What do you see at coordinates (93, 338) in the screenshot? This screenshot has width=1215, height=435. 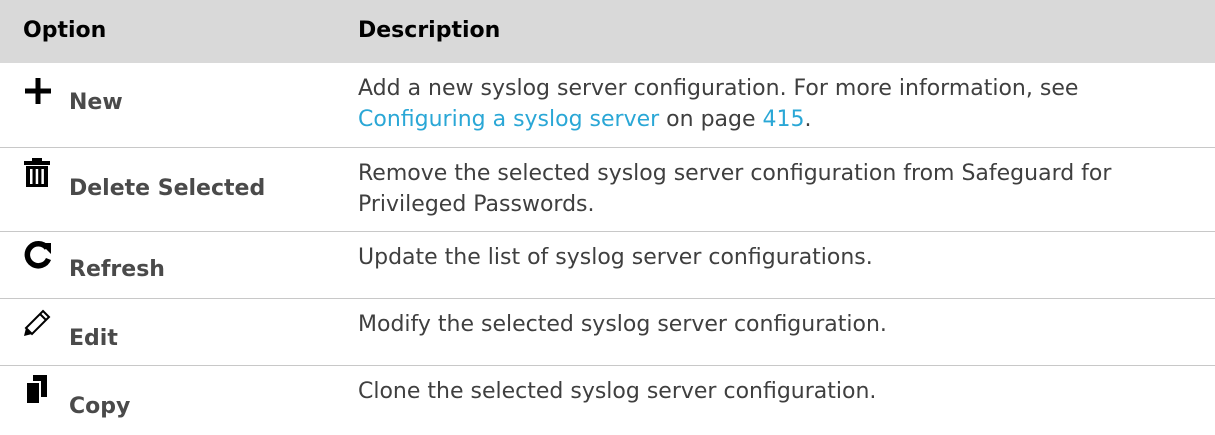 I see `option-label-edit: Edit` at bounding box center [93, 338].